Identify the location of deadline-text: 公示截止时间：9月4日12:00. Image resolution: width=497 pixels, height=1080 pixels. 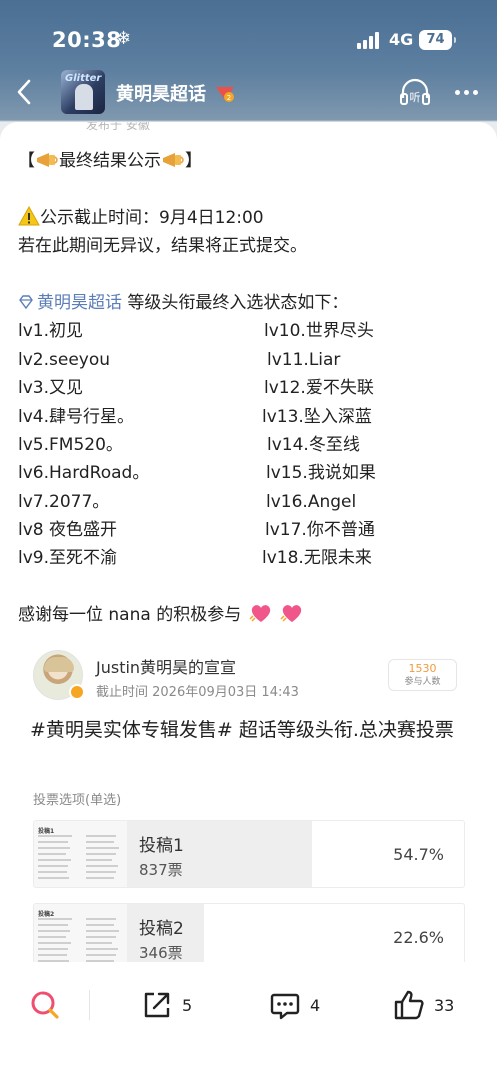
(152, 217).